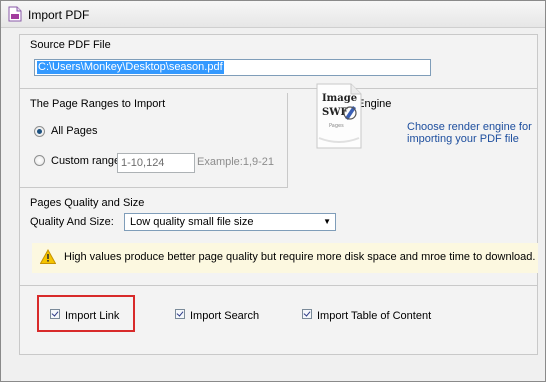 The image size is (548, 384). What do you see at coordinates (86, 313) in the screenshot?
I see `import-link-highlight` at bounding box center [86, 313].